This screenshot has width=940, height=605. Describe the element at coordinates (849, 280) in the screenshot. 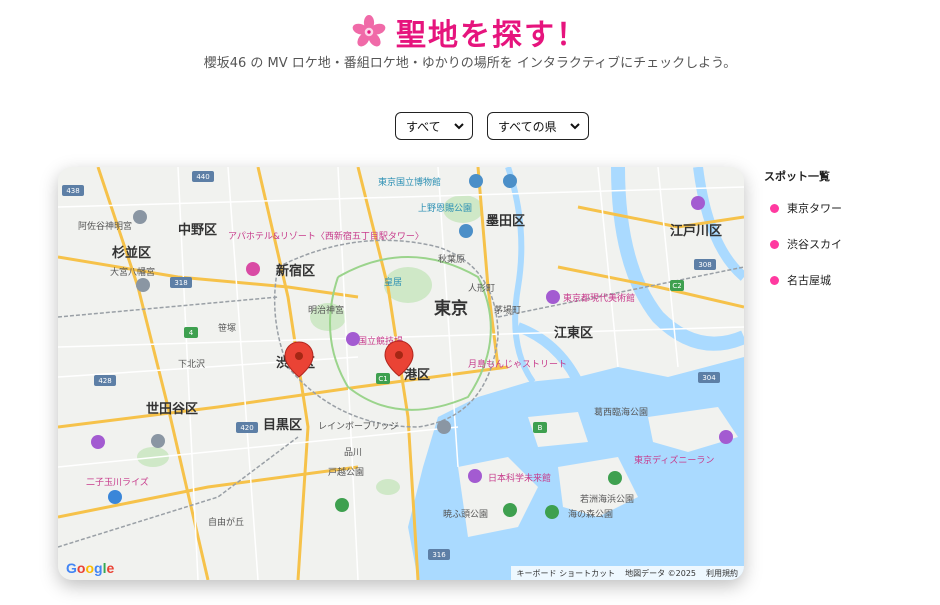

I see `spot-item-nagoya-castle: 名古屋城` at that location.